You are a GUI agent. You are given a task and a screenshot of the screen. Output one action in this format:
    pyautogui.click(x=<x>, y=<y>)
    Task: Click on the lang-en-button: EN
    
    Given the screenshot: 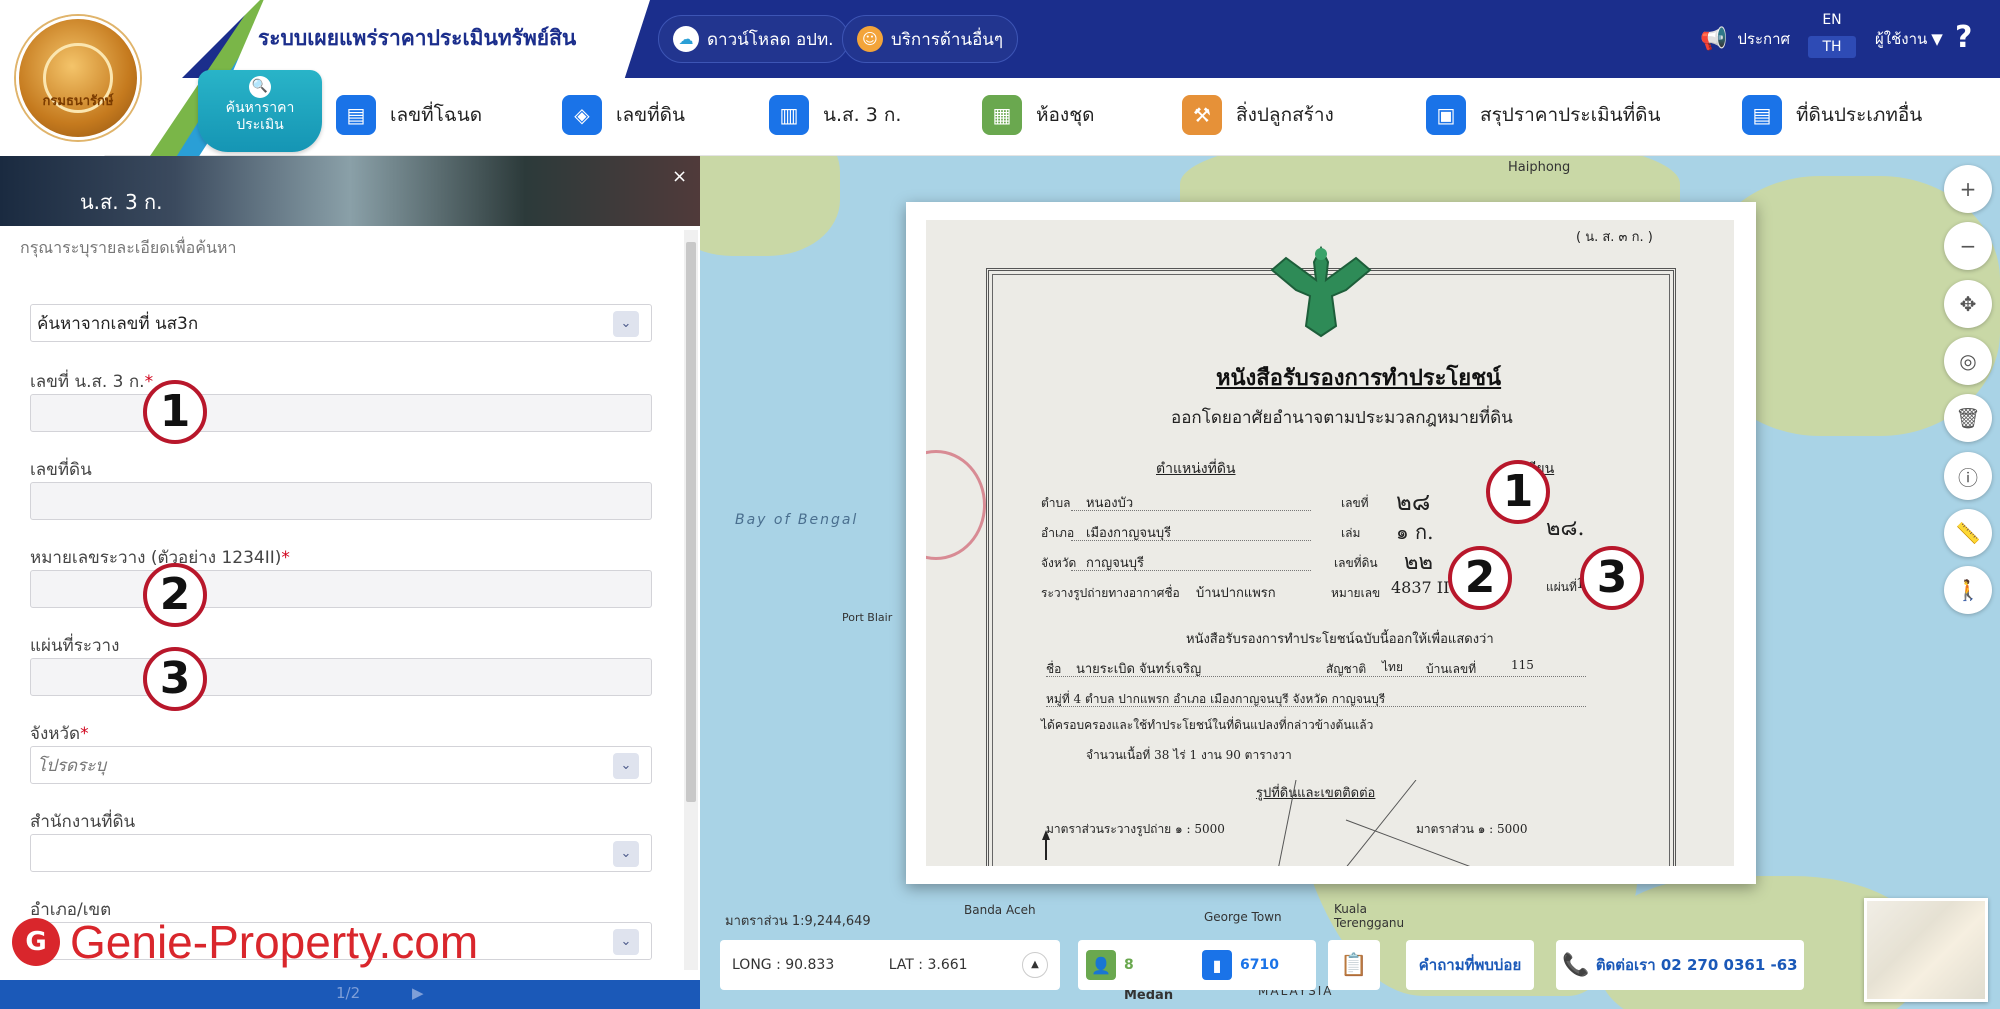 What is the action you would take?
    pyautogui.click(x=1832, y=20)
    